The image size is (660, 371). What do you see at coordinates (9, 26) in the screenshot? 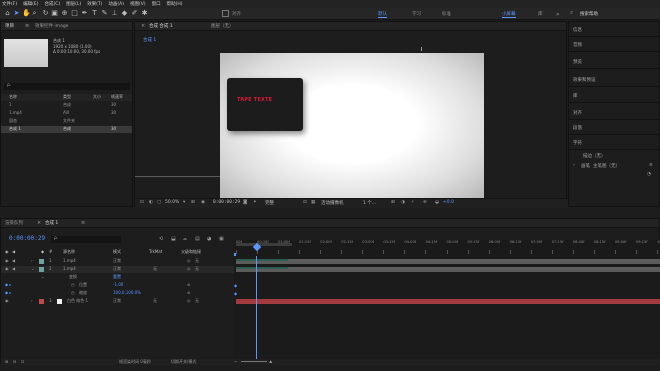
I see `tab-project: 项目` at bounding box center [9, 26].